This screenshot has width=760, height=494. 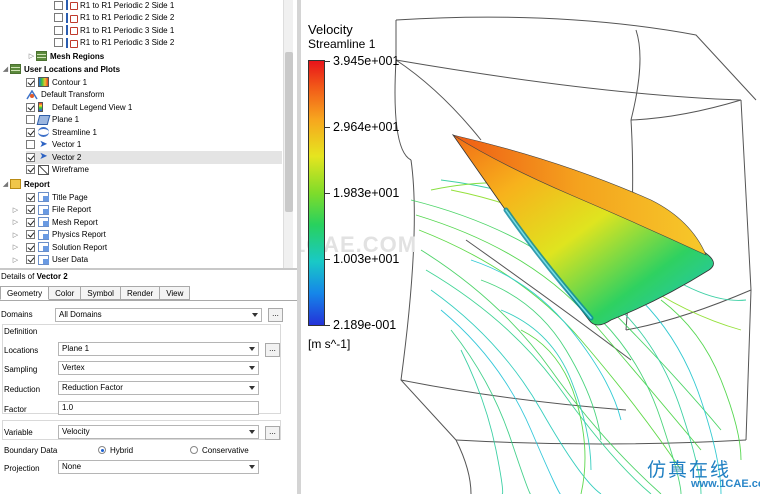 I want to click on factor-input: 1.0, so click(x=158, y=408).